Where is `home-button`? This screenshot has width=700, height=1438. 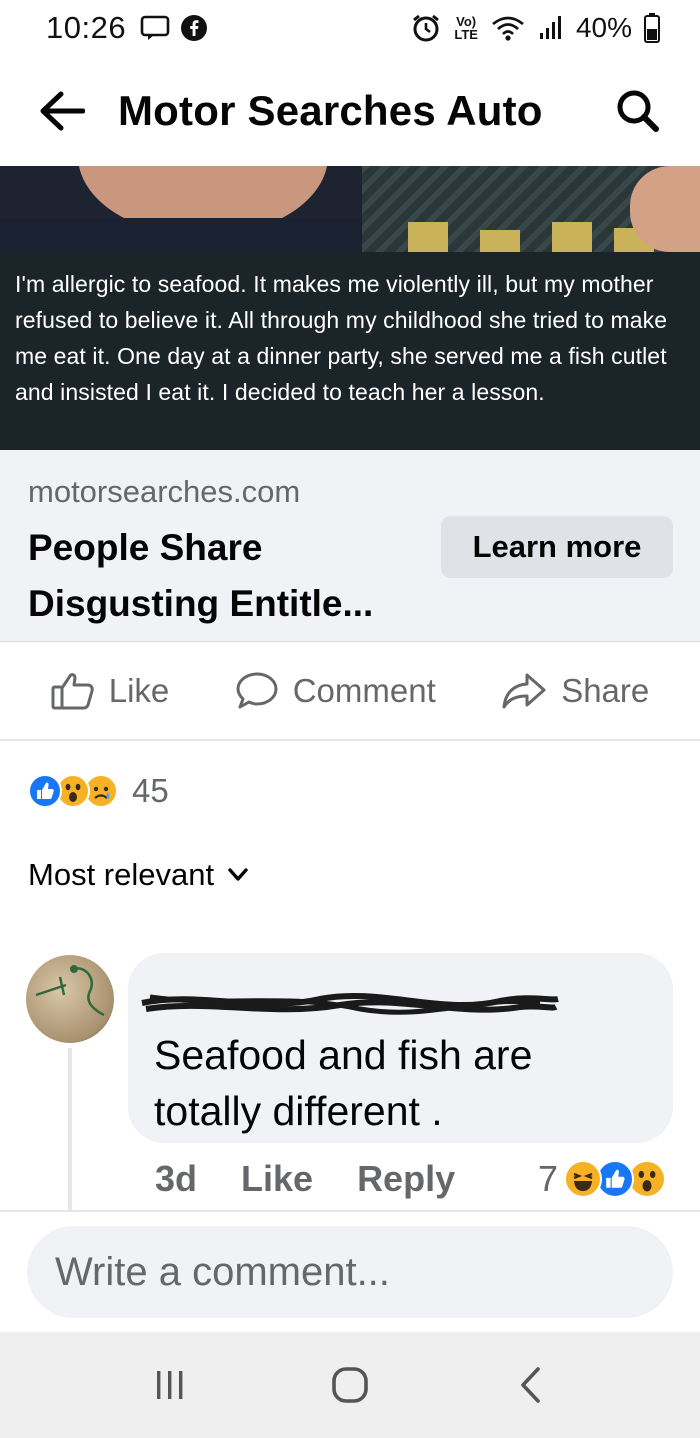 home-button is located at coordinates (350, 1385).